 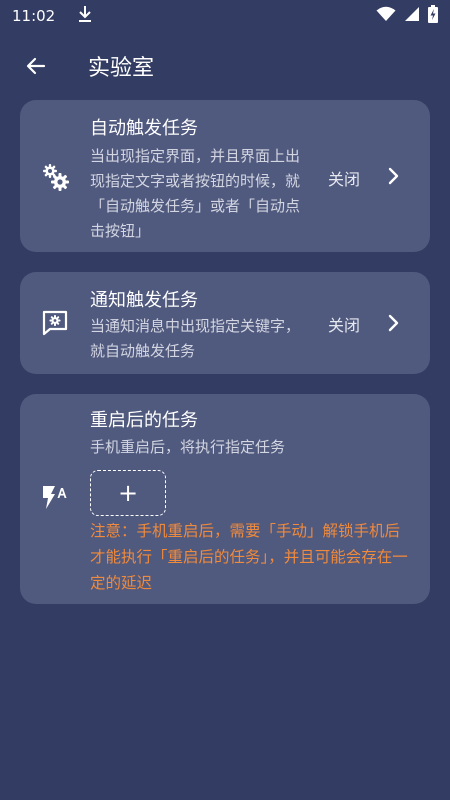 I want to click on flash-auto-icon, so click(x=55, y=497).